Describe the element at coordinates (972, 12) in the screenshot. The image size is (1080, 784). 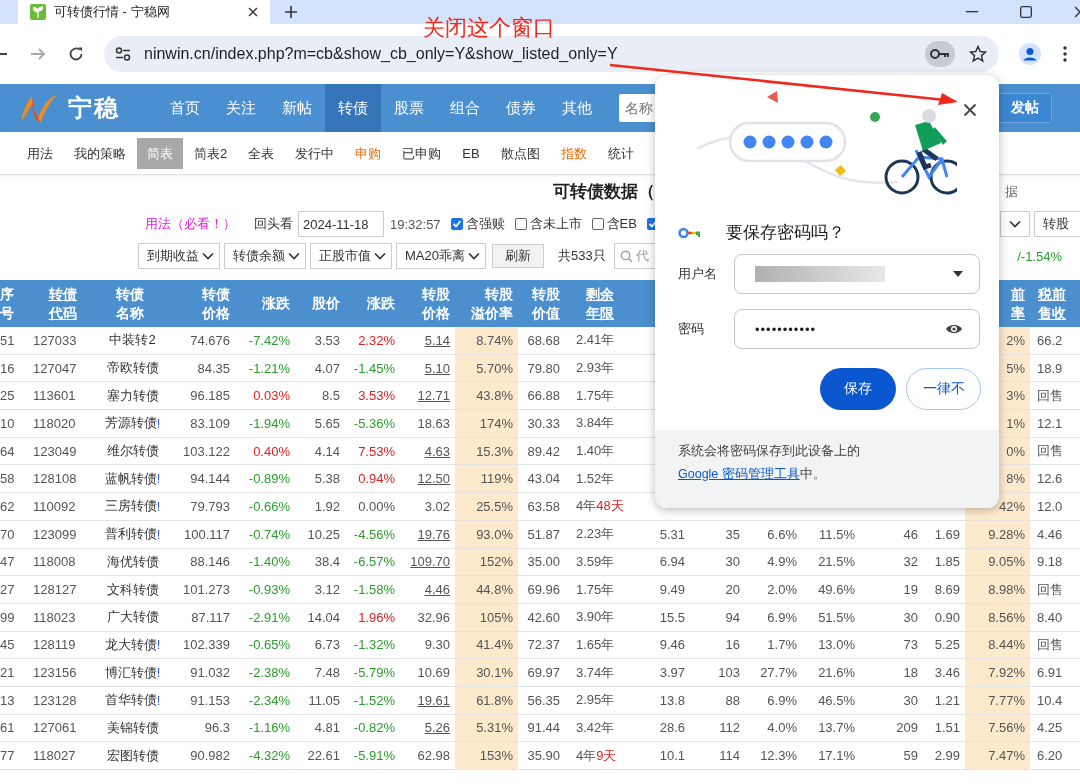
I see `minimize-icon` at that location.